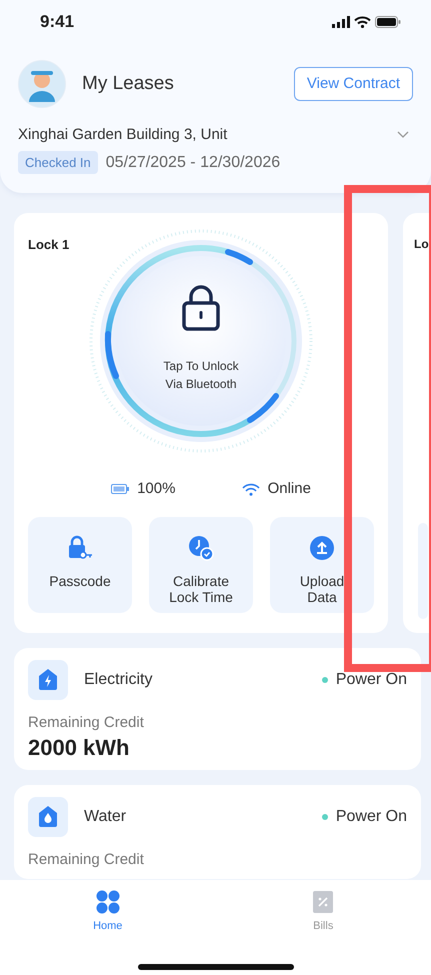 The width and height of the screenshot is (431, 975). Describe the element at coordinates (108, 902) in the screenshot. I see `grid-icon` at that location.